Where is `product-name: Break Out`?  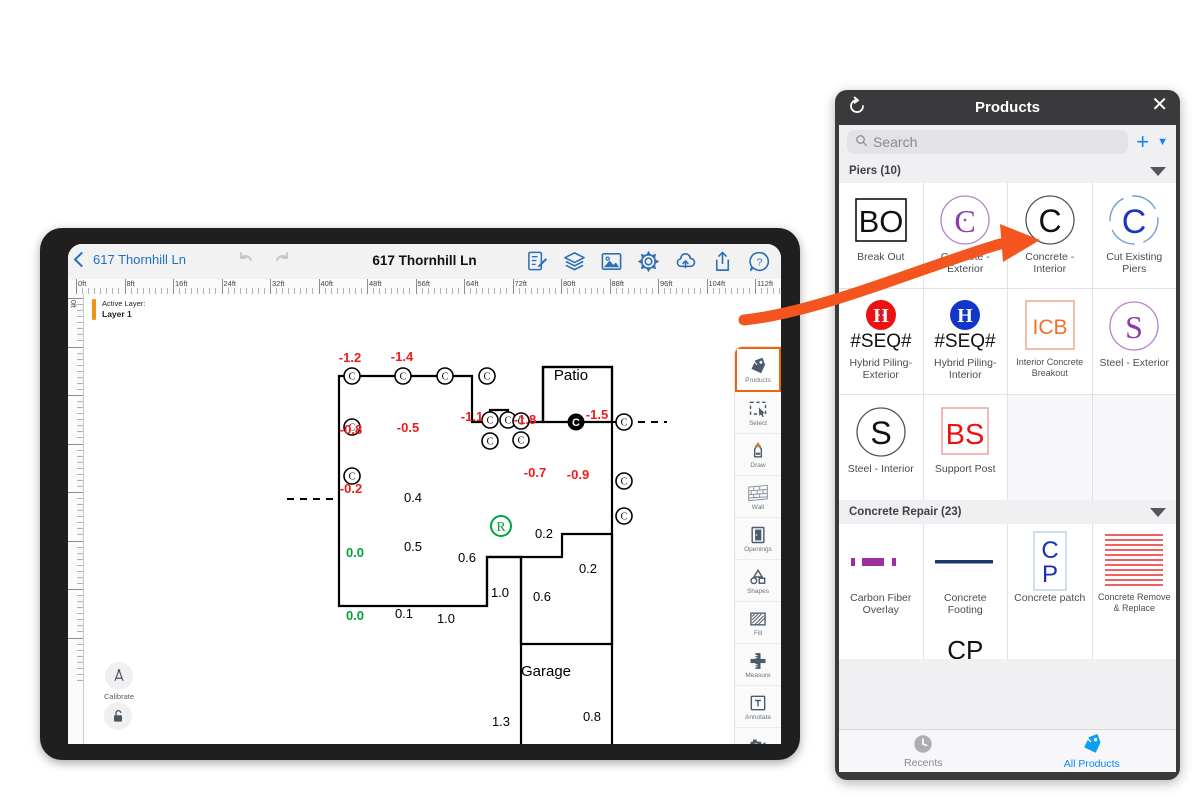 product-name: Break Out is located at coordinates (881, 257).